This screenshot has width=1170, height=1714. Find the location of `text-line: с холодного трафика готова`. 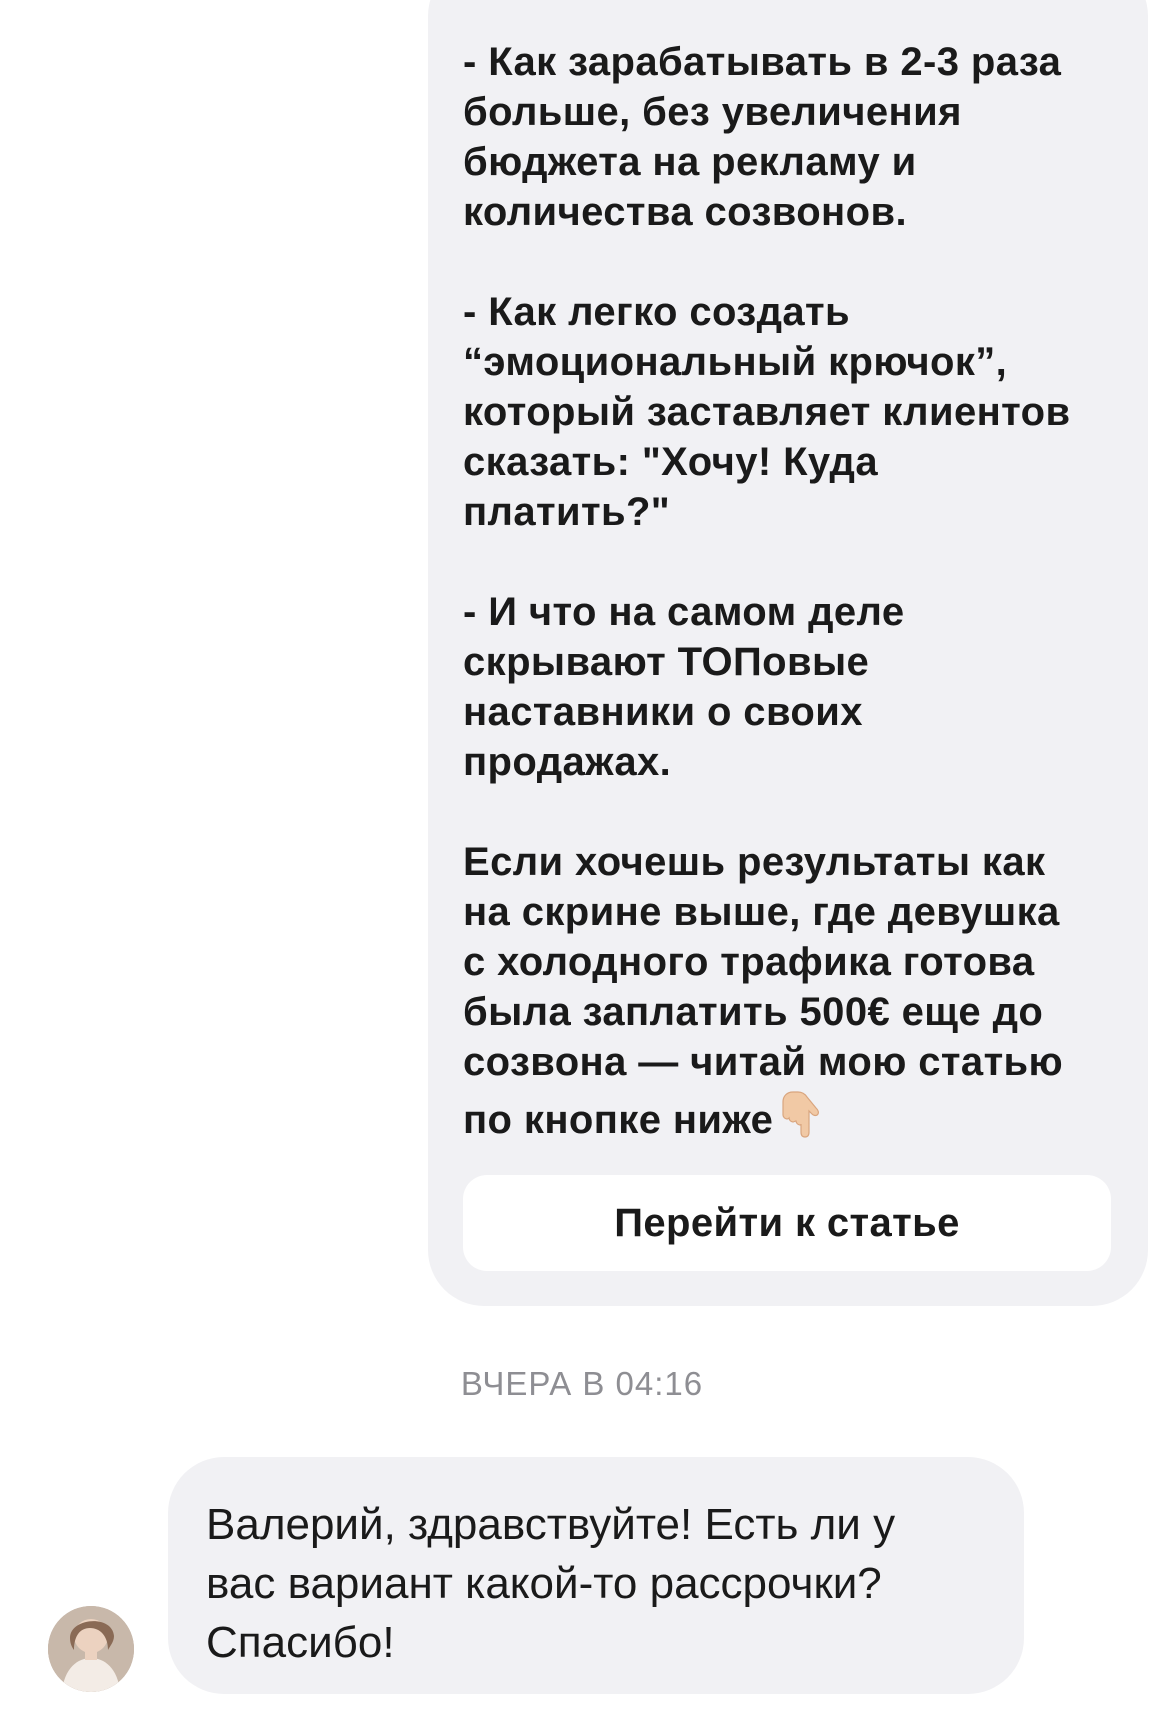

text-line: с холодного трафика готова is located at coordinates (749, 962).